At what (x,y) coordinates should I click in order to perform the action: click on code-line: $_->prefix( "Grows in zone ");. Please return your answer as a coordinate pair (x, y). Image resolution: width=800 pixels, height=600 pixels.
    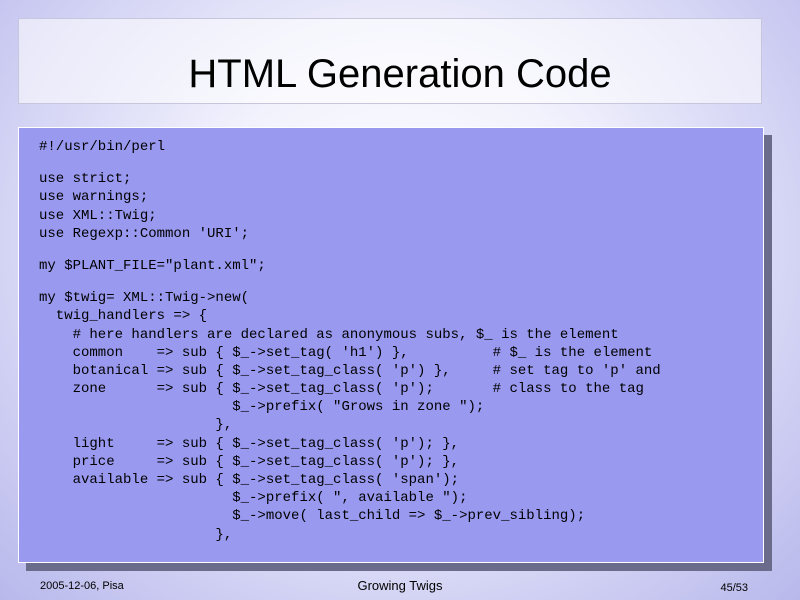
    Looking at the image, I should click on (262, 407).